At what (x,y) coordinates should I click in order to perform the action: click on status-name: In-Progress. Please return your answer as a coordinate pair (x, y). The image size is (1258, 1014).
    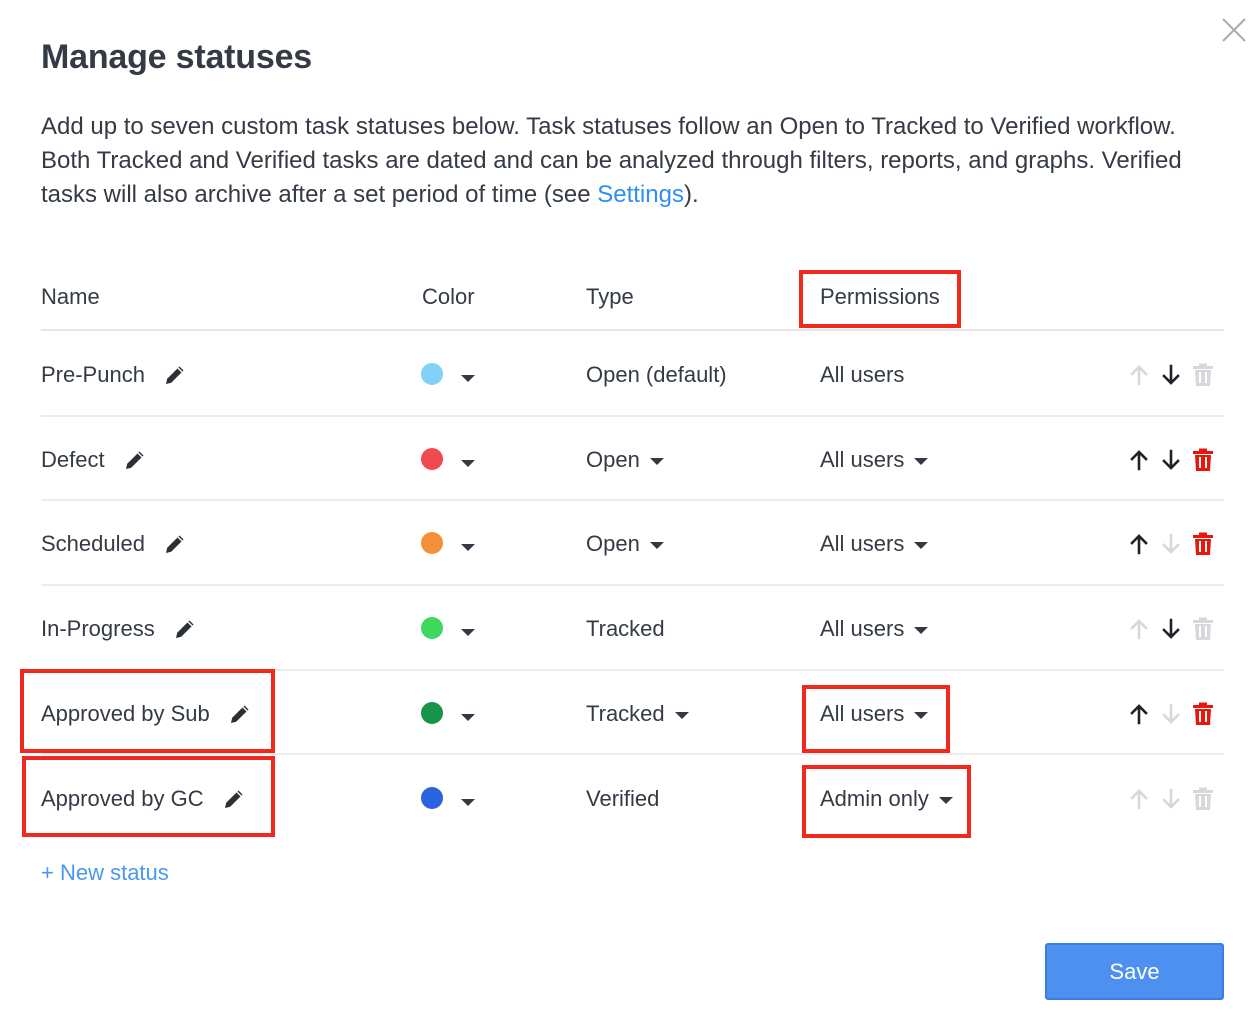
    Looking at the image, I should click on (98, 628).